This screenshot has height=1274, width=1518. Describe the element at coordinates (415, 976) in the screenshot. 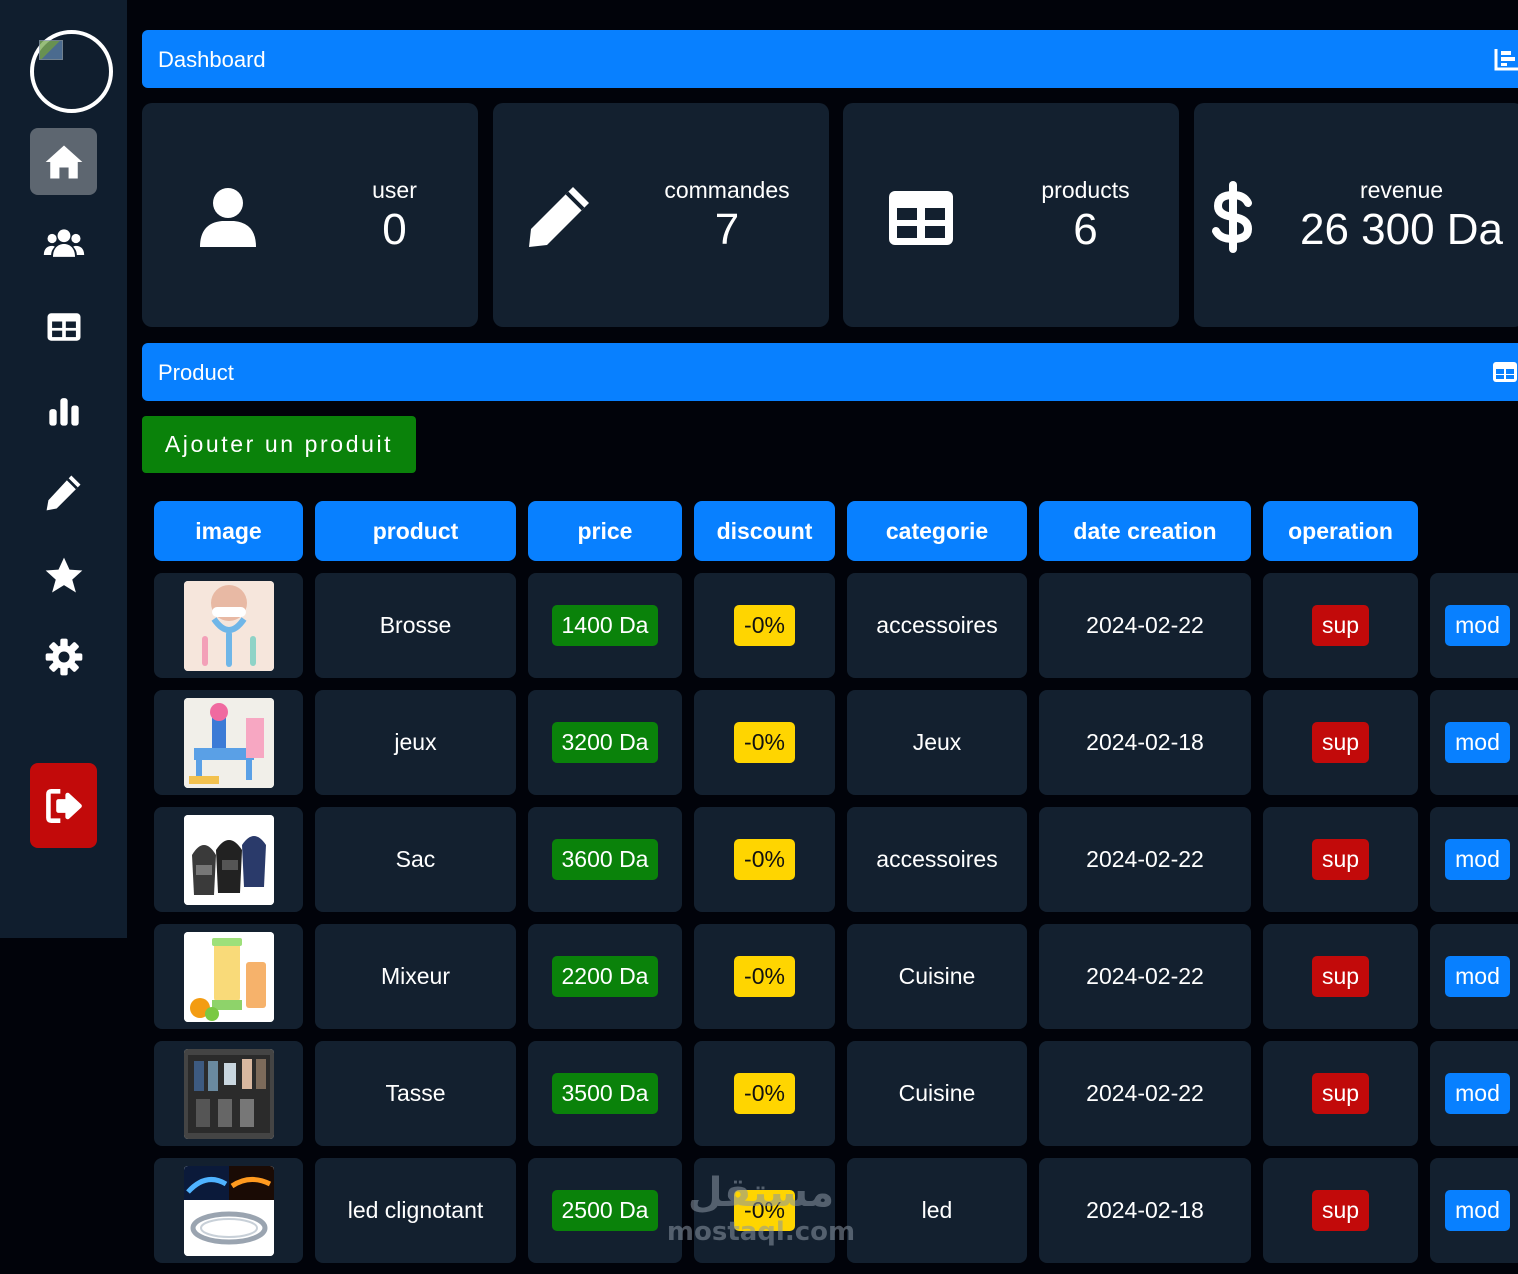

I see `table-cell-product: Mixeur` at that location.